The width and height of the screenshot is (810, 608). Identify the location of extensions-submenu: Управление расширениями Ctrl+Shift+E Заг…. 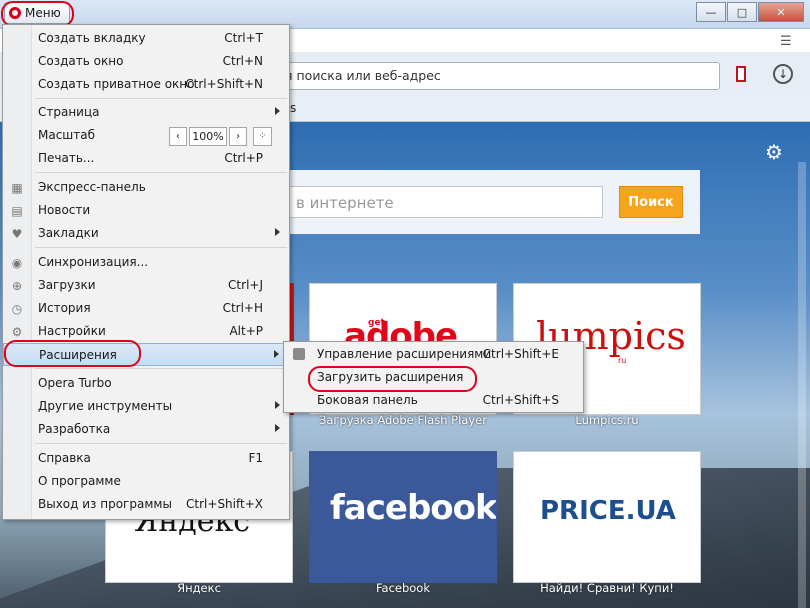
(433, 377).